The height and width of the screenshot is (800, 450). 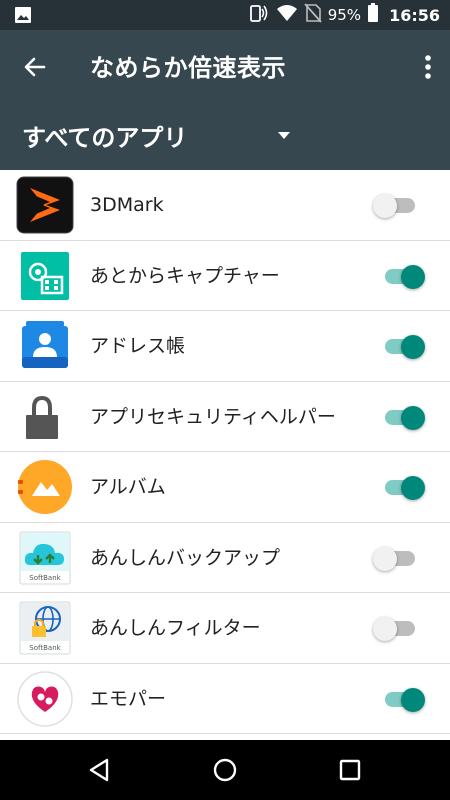 I want to click on app-name: エモパー, so click(x=128, y=698).